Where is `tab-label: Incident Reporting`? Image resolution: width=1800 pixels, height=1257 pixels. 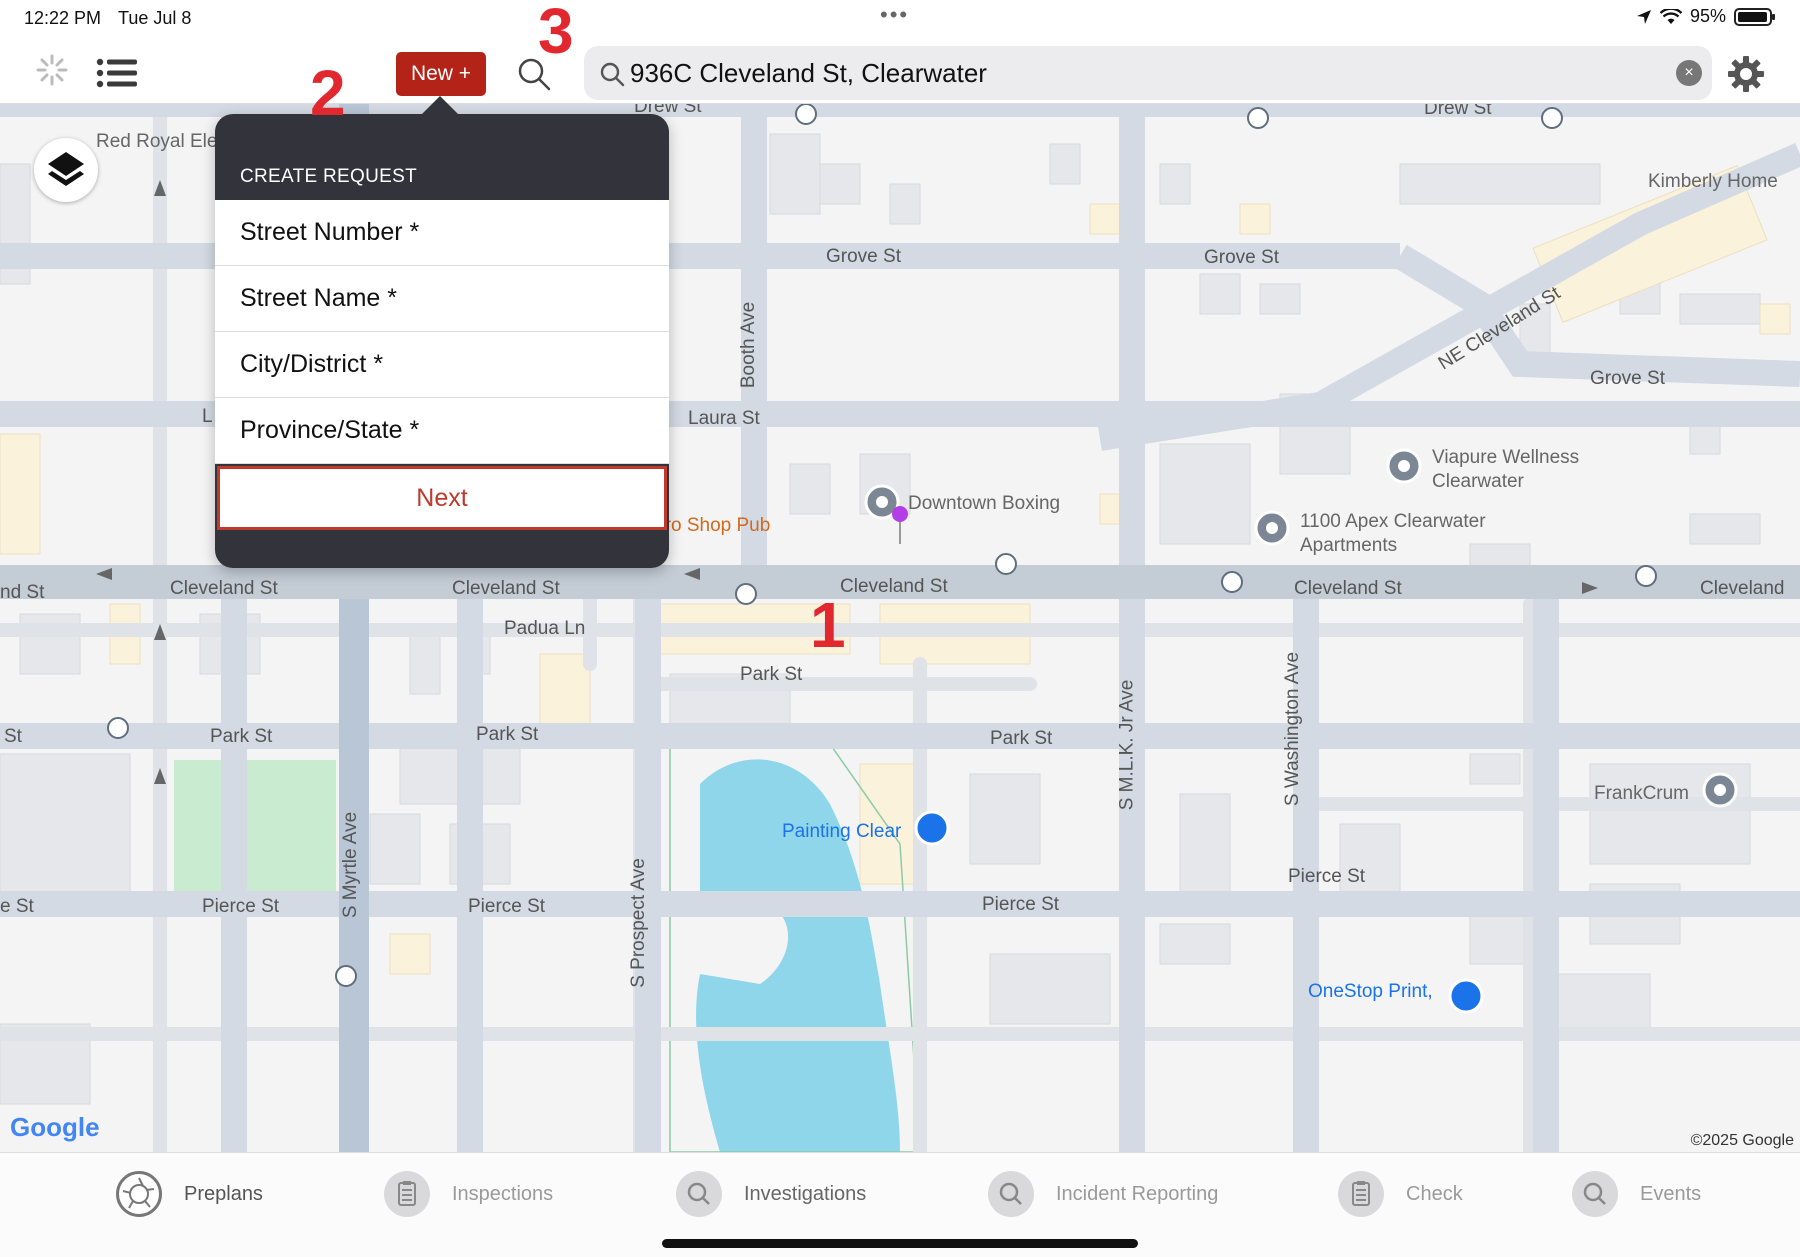
tab-label: Incident Reporting is located at coordinates (1137, 1193).